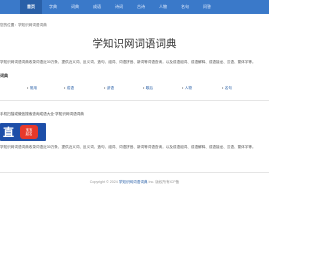 This screenshot has height=275, width=320. I want to click on category-label: 名句, so click(228, 88).